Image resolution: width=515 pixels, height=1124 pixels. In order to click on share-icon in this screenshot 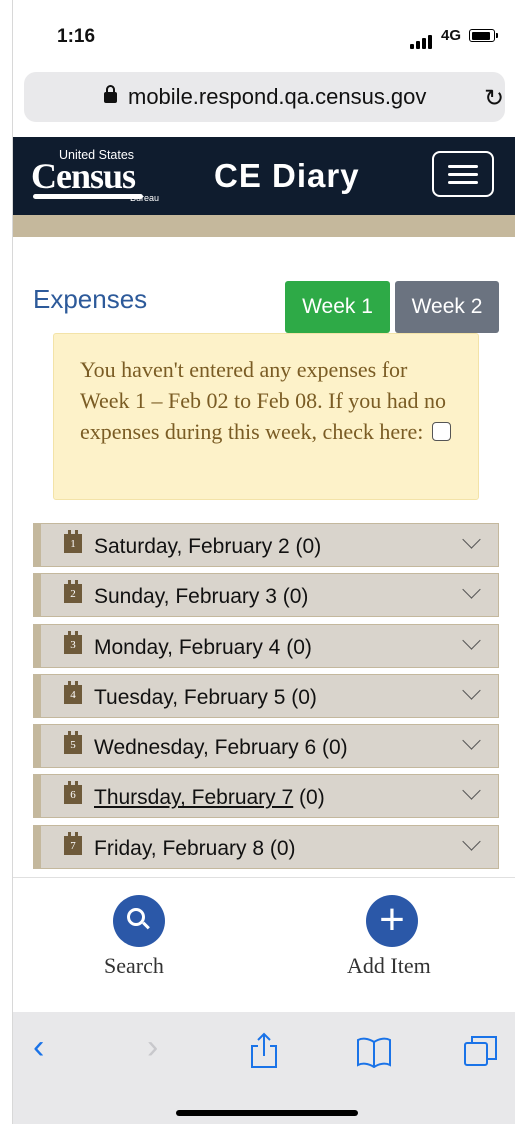, I will do `click(264, 1051)`.